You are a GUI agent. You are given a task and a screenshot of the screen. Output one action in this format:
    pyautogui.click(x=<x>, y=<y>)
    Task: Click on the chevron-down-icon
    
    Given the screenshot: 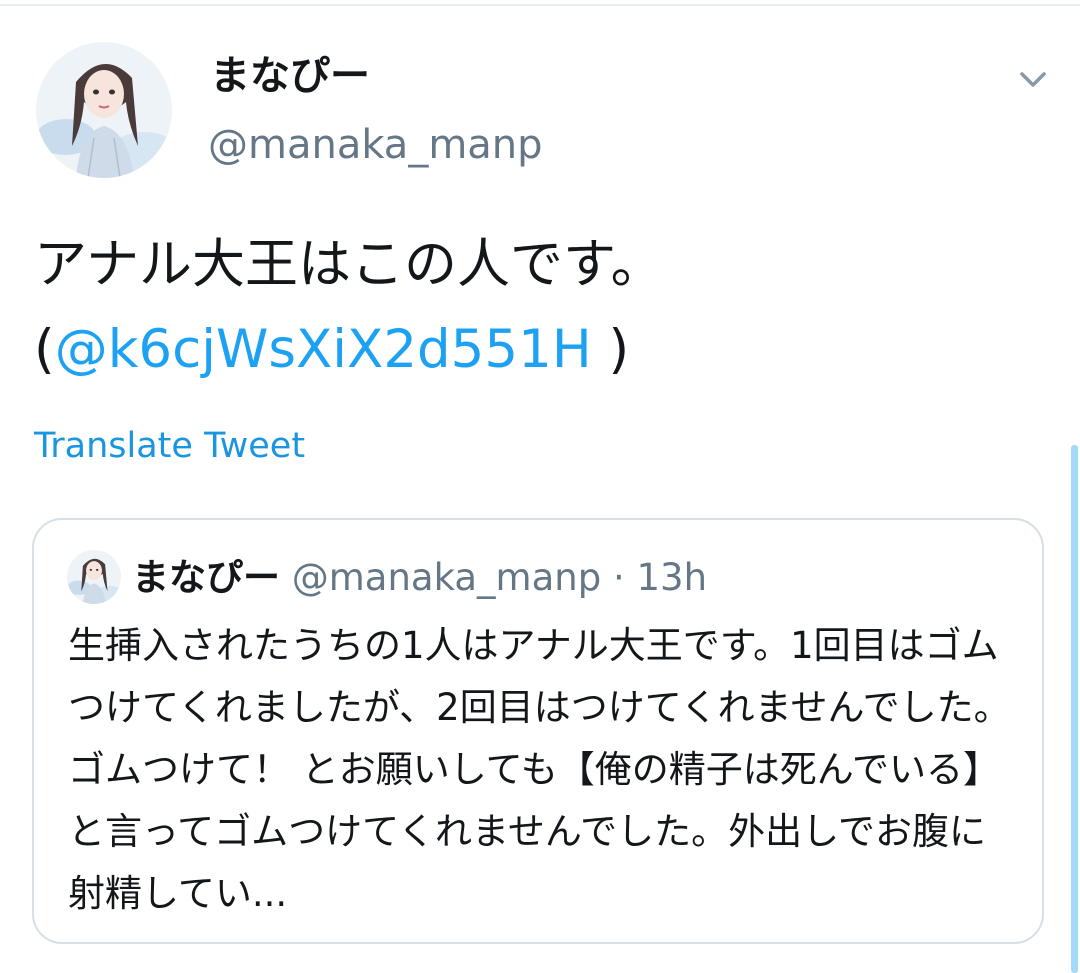 What is the action you would take?
    pyautogui.click(x=1033, y=79)
    